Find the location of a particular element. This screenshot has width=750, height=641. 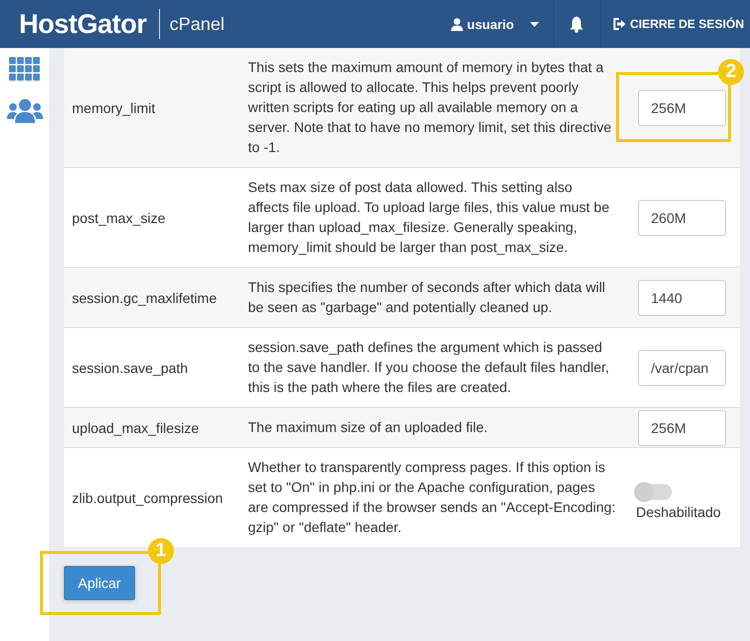

grid-icon is located at coordinates (24, 69).